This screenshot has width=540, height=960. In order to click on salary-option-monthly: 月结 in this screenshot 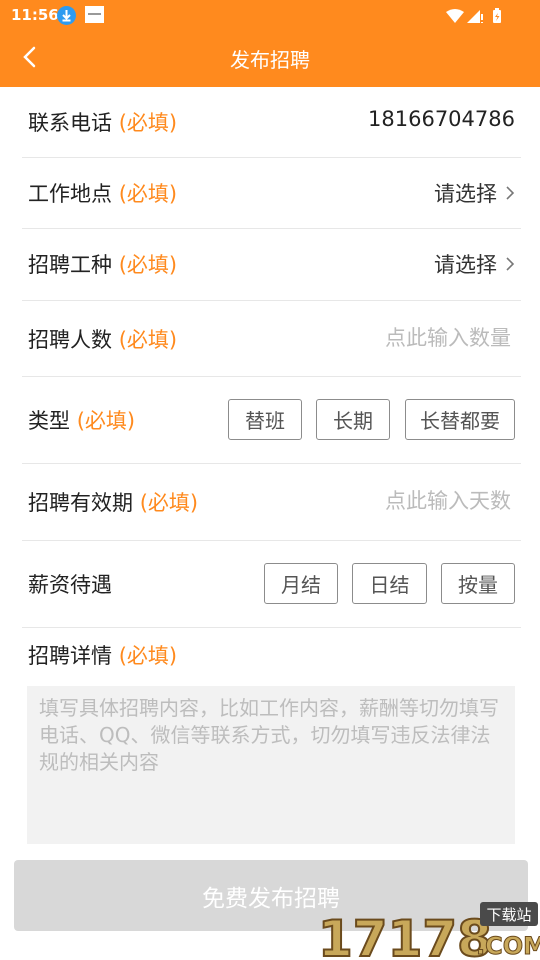, I will do `click(301, 583)`.